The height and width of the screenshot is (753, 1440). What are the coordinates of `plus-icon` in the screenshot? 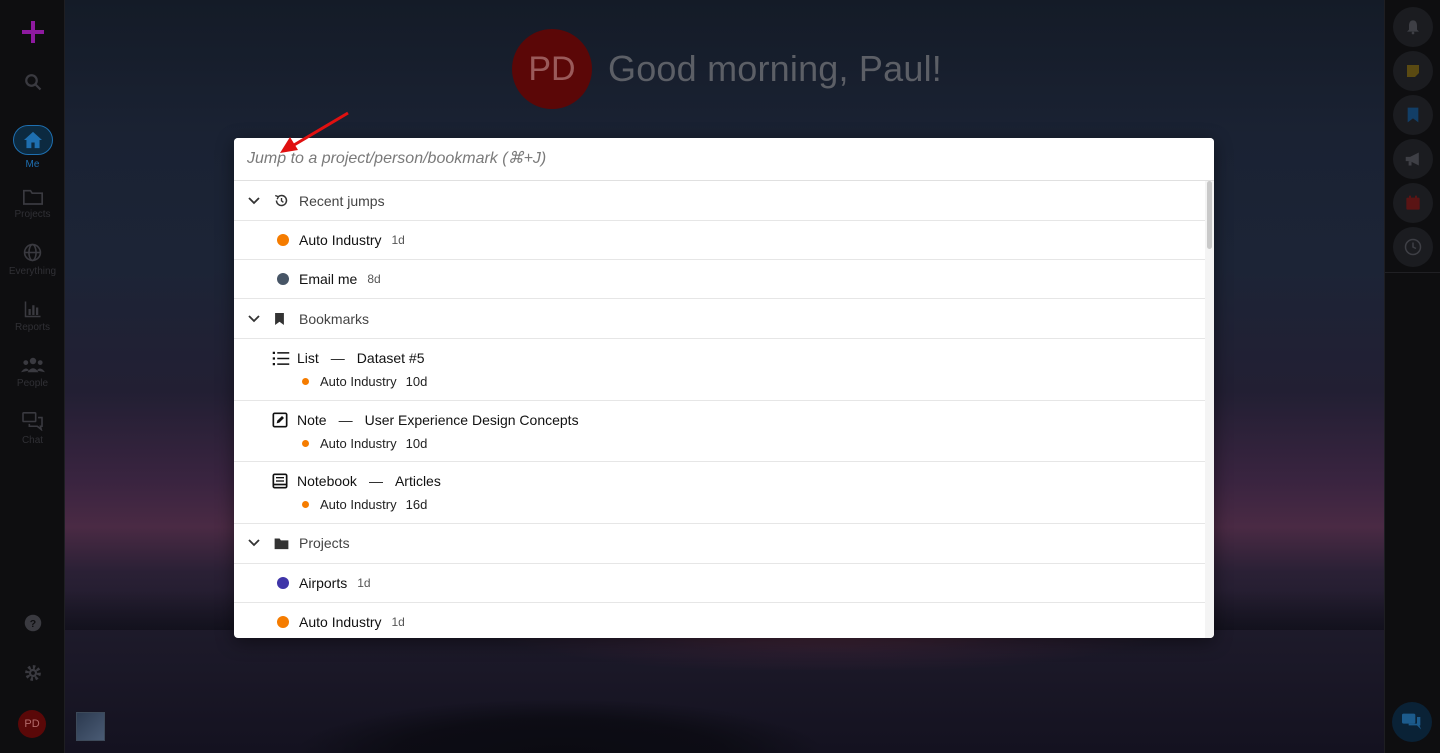 It's located at (32, 32).